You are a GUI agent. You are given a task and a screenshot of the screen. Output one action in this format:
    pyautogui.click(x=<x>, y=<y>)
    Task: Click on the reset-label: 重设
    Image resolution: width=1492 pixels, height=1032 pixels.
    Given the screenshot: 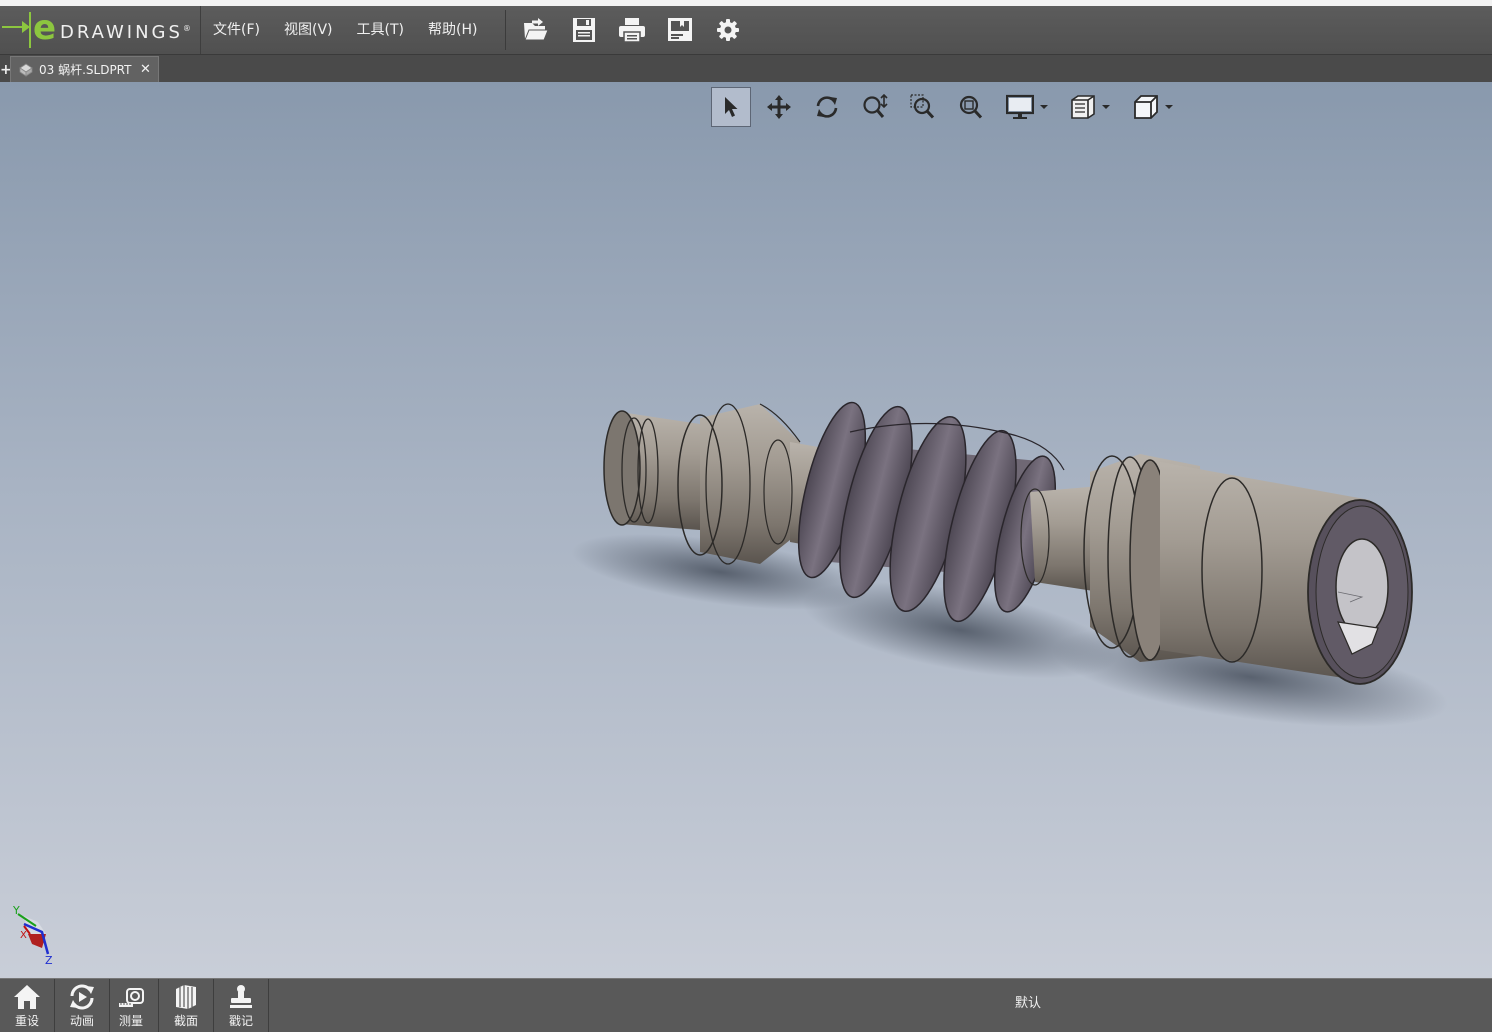 What is the action you would take?
    pyautogui.click(x=26, y=1021)
    